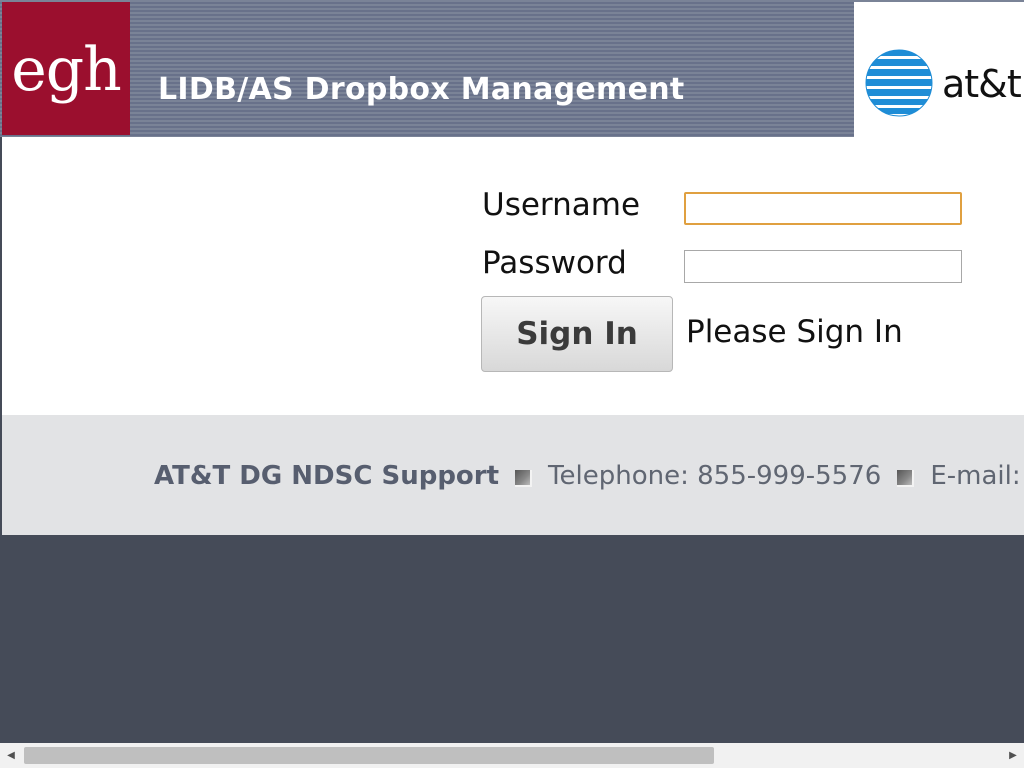  I want to click on username-label: Username, so click(561, 205).